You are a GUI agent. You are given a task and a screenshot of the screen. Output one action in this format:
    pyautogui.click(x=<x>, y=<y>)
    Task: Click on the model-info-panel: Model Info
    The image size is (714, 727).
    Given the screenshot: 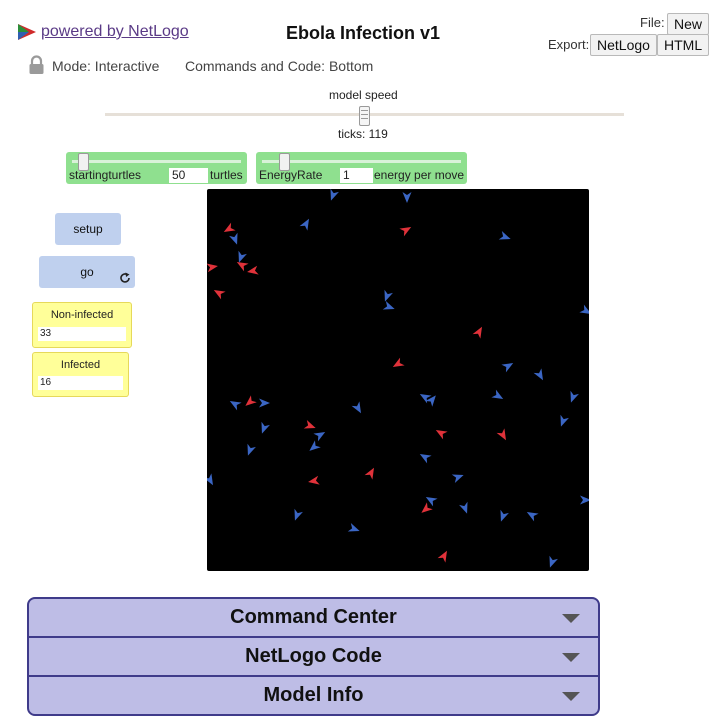 What is the action you would take?
    pyautogui.click(x=313, y=695)
    